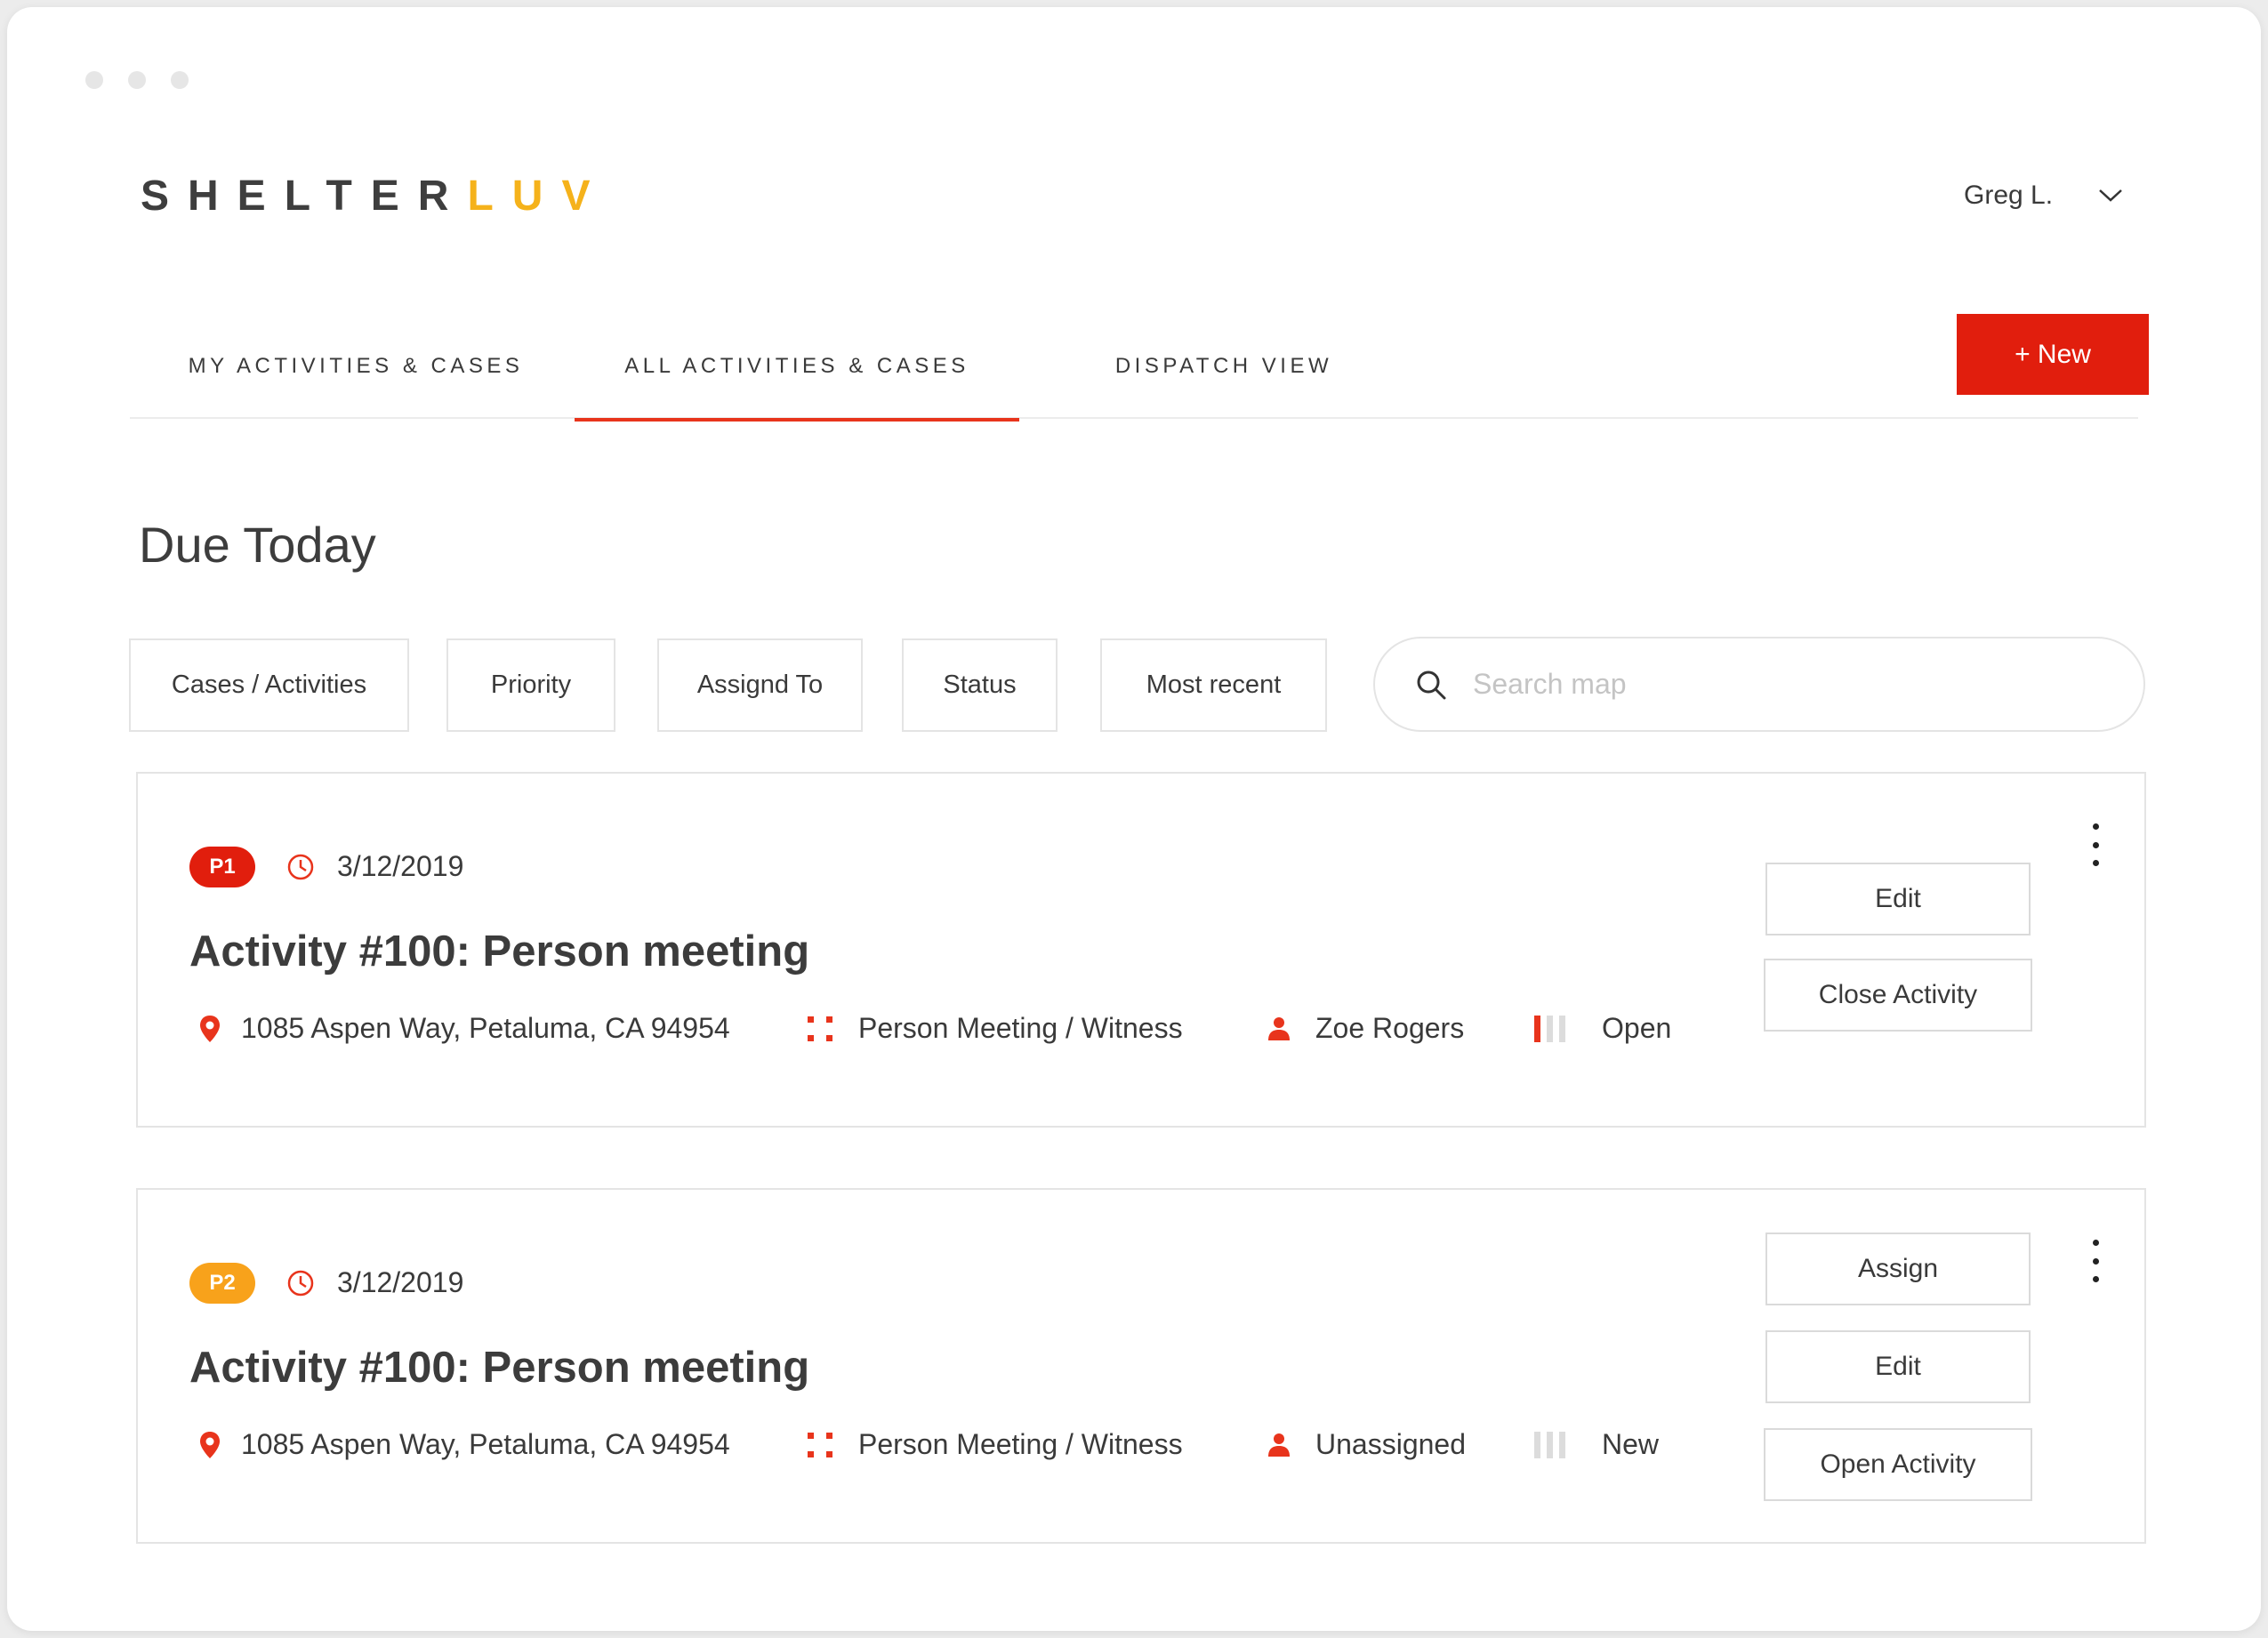 The width and height of the screenshot is (2268, 1638). What do you see at coordinates (1431, 684) in the screenshot?
I see `search-icon` at bounding box center [1431, 684].